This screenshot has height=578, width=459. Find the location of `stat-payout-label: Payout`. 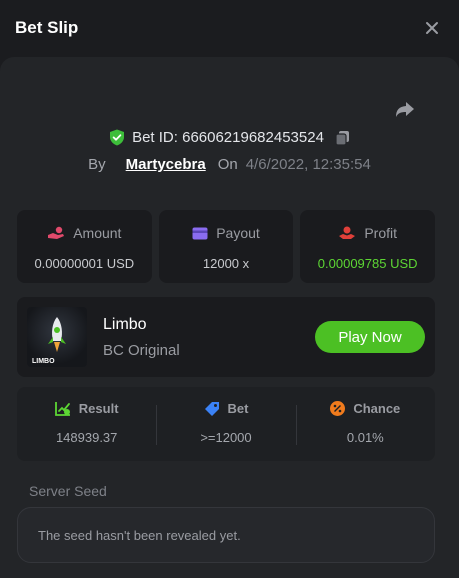

stat-payout-label: Payout is located at coordinates (238, 233).